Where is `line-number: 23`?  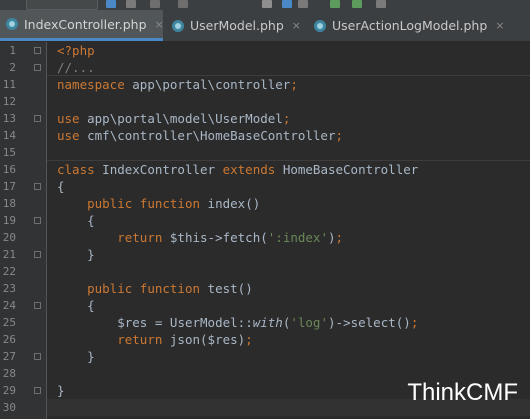
line-number: 23 is located at coordinates (9, 288).